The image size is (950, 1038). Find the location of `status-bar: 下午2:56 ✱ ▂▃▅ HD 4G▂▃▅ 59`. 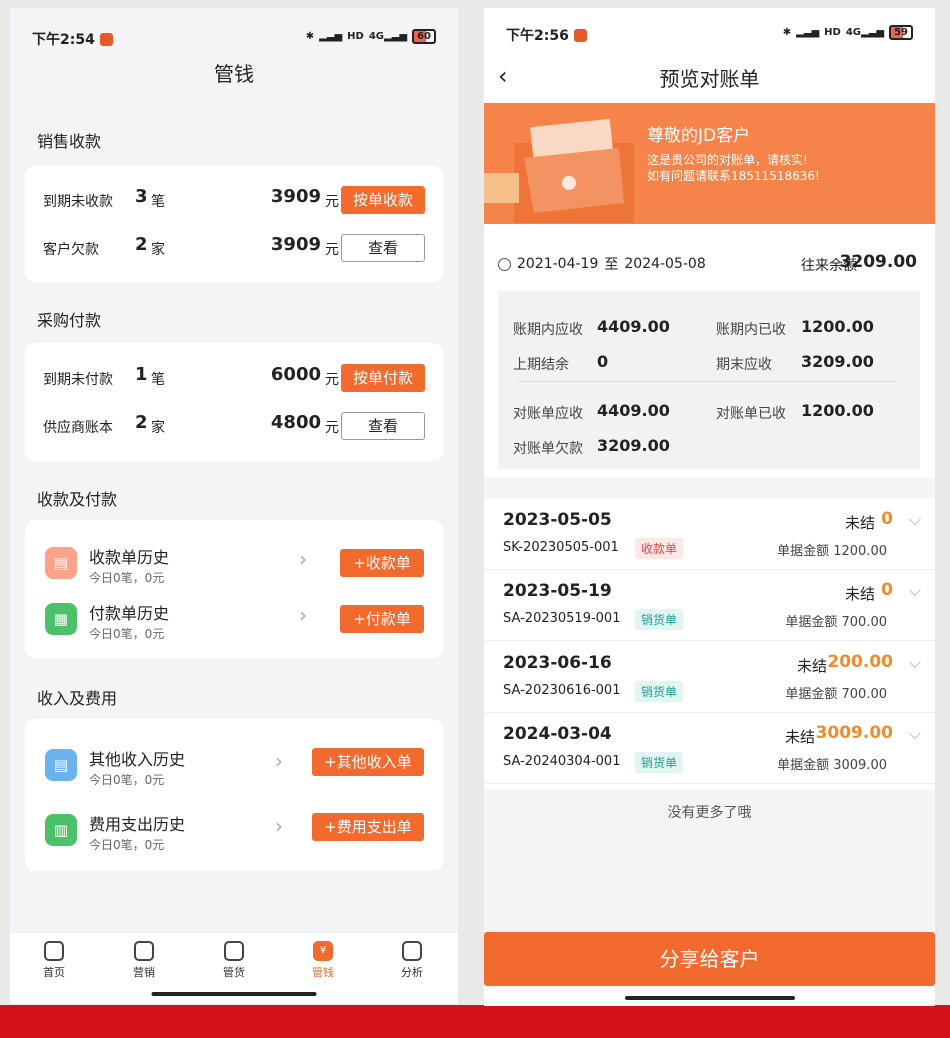

status-bar: 下午2:56 ✱ ▂▃▅ HD 4G▂▃▅ 59 is located at coordinates (709, 36).